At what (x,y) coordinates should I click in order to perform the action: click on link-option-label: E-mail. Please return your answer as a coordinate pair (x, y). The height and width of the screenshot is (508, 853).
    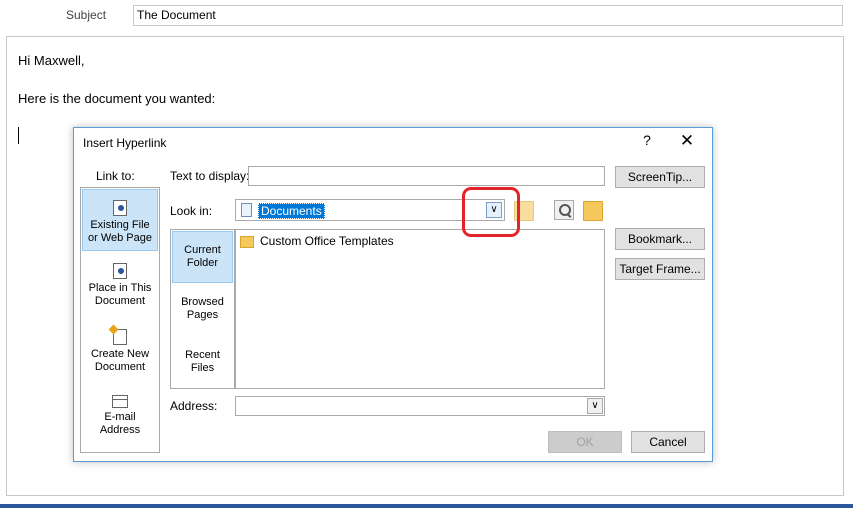
    Looking at the image, I should click on (120, 417).